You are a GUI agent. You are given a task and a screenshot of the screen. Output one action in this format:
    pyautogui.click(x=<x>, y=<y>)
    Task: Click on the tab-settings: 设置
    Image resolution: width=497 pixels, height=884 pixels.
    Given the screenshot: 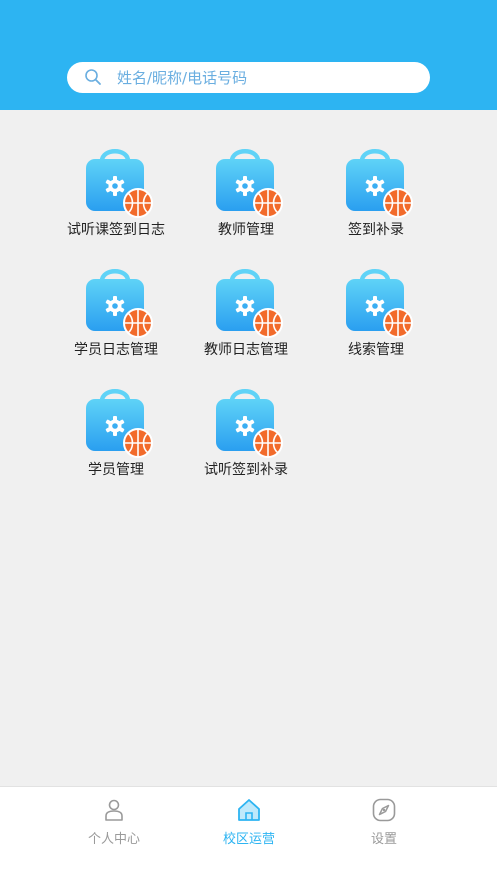 What is the action you would take?
    pyautogui.click(x=384, y=835)
    